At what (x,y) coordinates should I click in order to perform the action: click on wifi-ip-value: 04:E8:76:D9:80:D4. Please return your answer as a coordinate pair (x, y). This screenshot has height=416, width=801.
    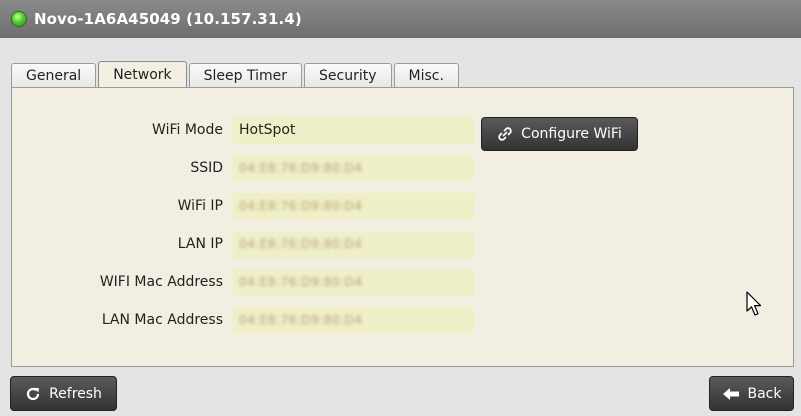
    Looking at the image, I should click on (353, 206).